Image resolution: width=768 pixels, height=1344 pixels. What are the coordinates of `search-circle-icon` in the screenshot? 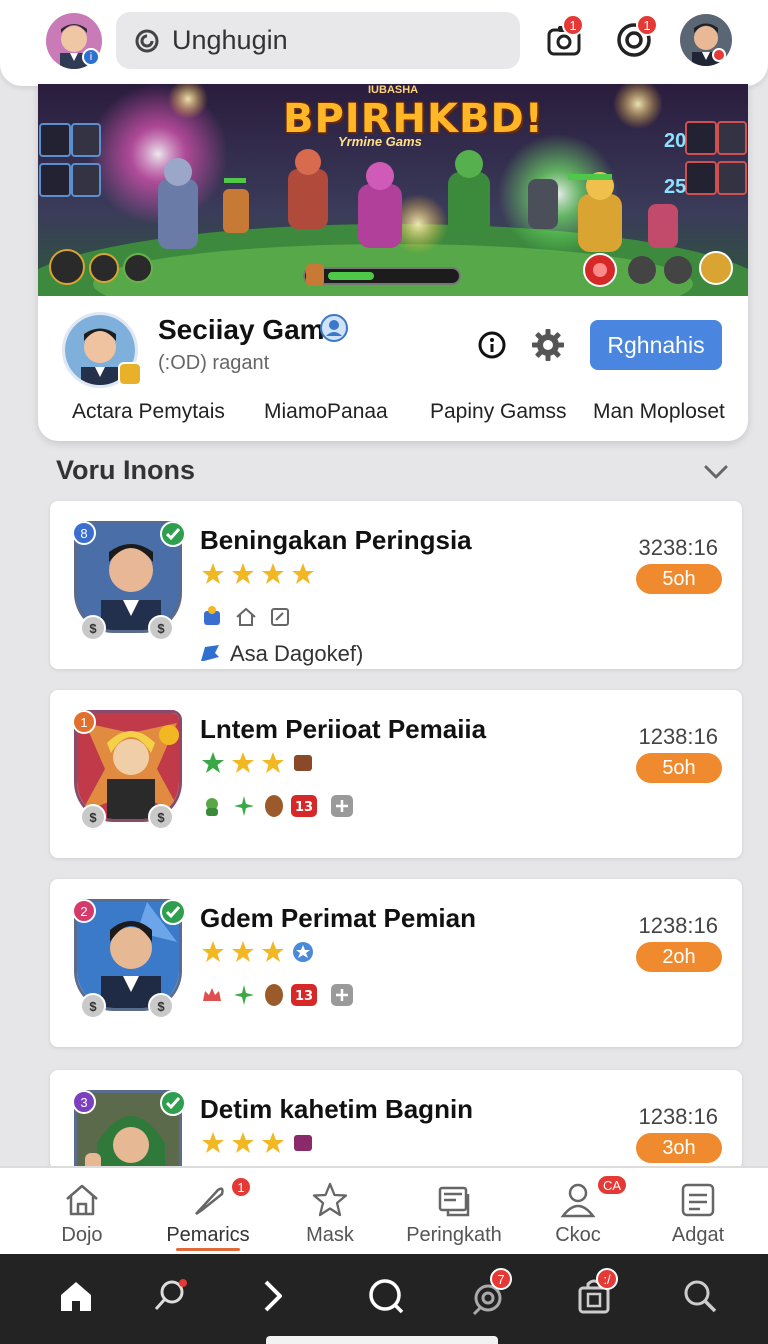 It's located at (386, 1296).